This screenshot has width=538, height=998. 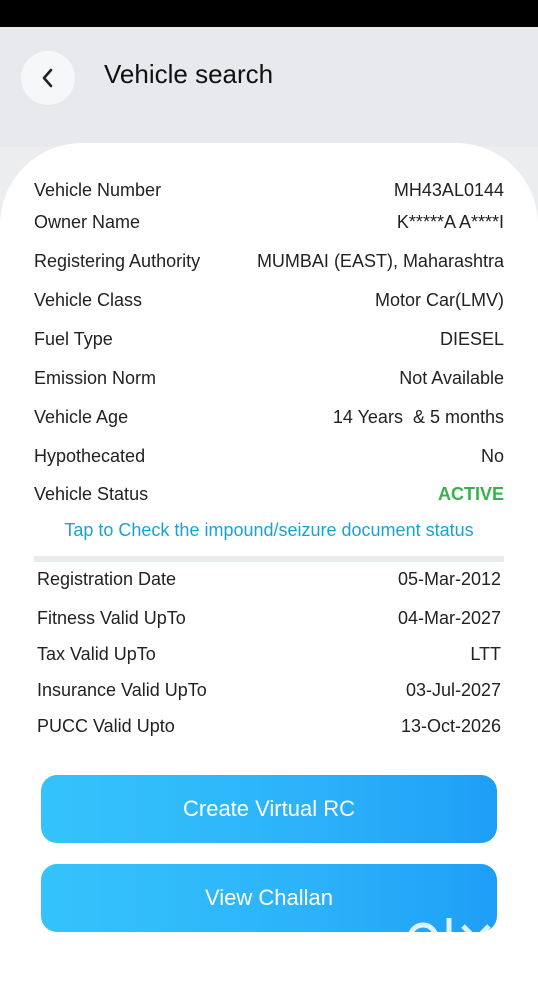 What do you see at coordinates (73, 338) in the screenshot?
I see `detail-label: Fuel Type` at bounding box center [73, 338].